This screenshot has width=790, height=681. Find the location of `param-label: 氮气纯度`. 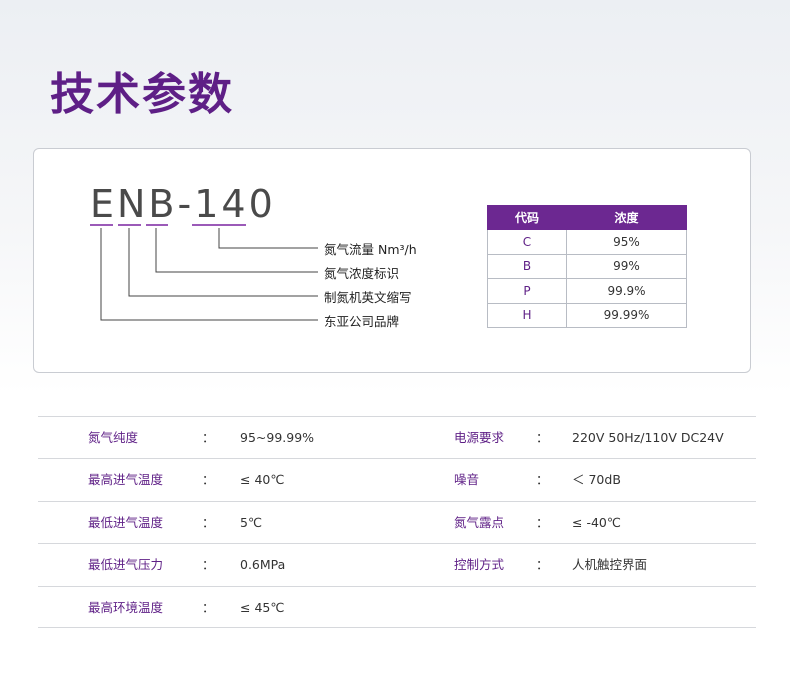

param-label: 氮气纯度 is located at coordinates (113, 437).